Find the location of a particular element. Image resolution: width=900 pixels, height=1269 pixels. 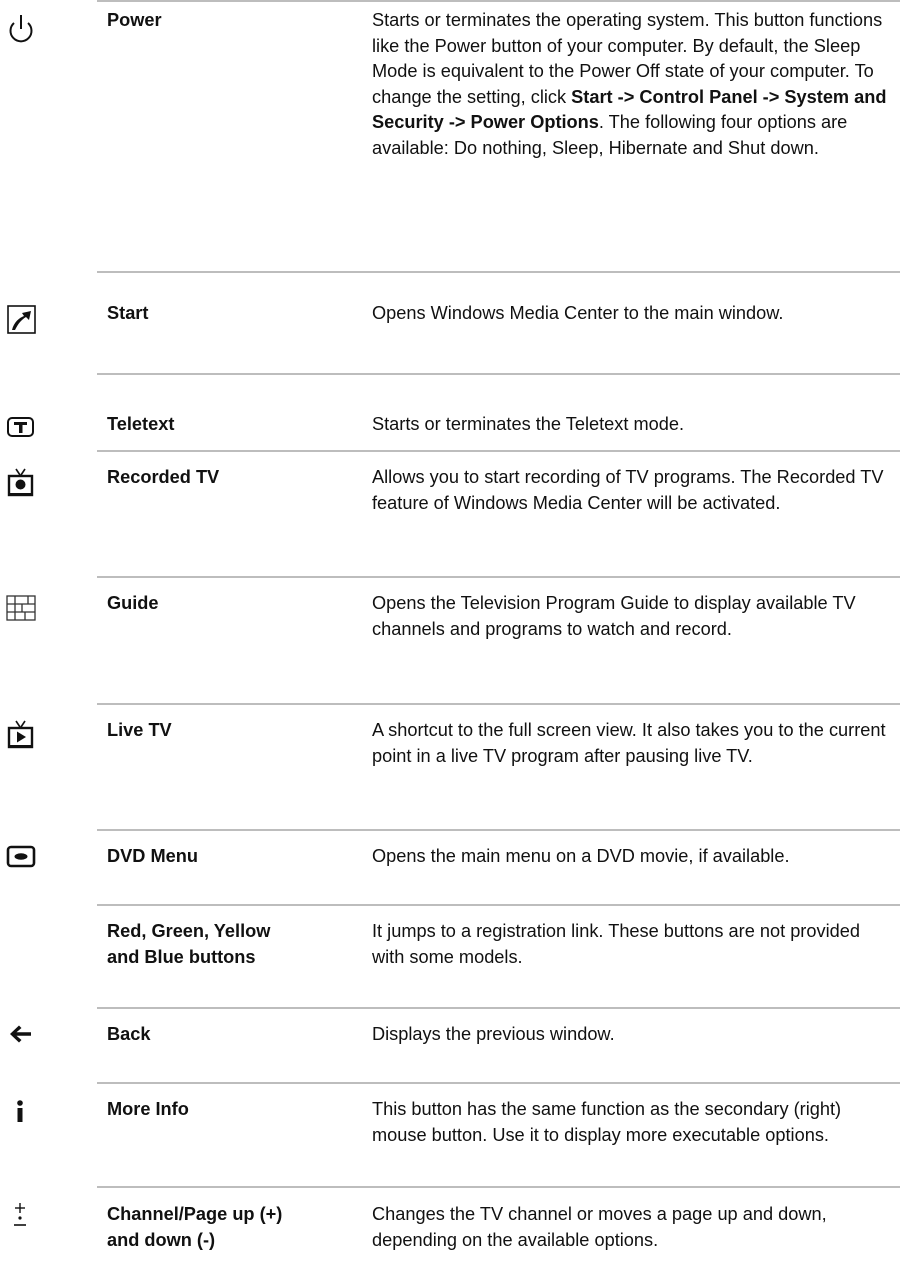

button-description: Displays the previous window. is located at coordinates (493, 1034).